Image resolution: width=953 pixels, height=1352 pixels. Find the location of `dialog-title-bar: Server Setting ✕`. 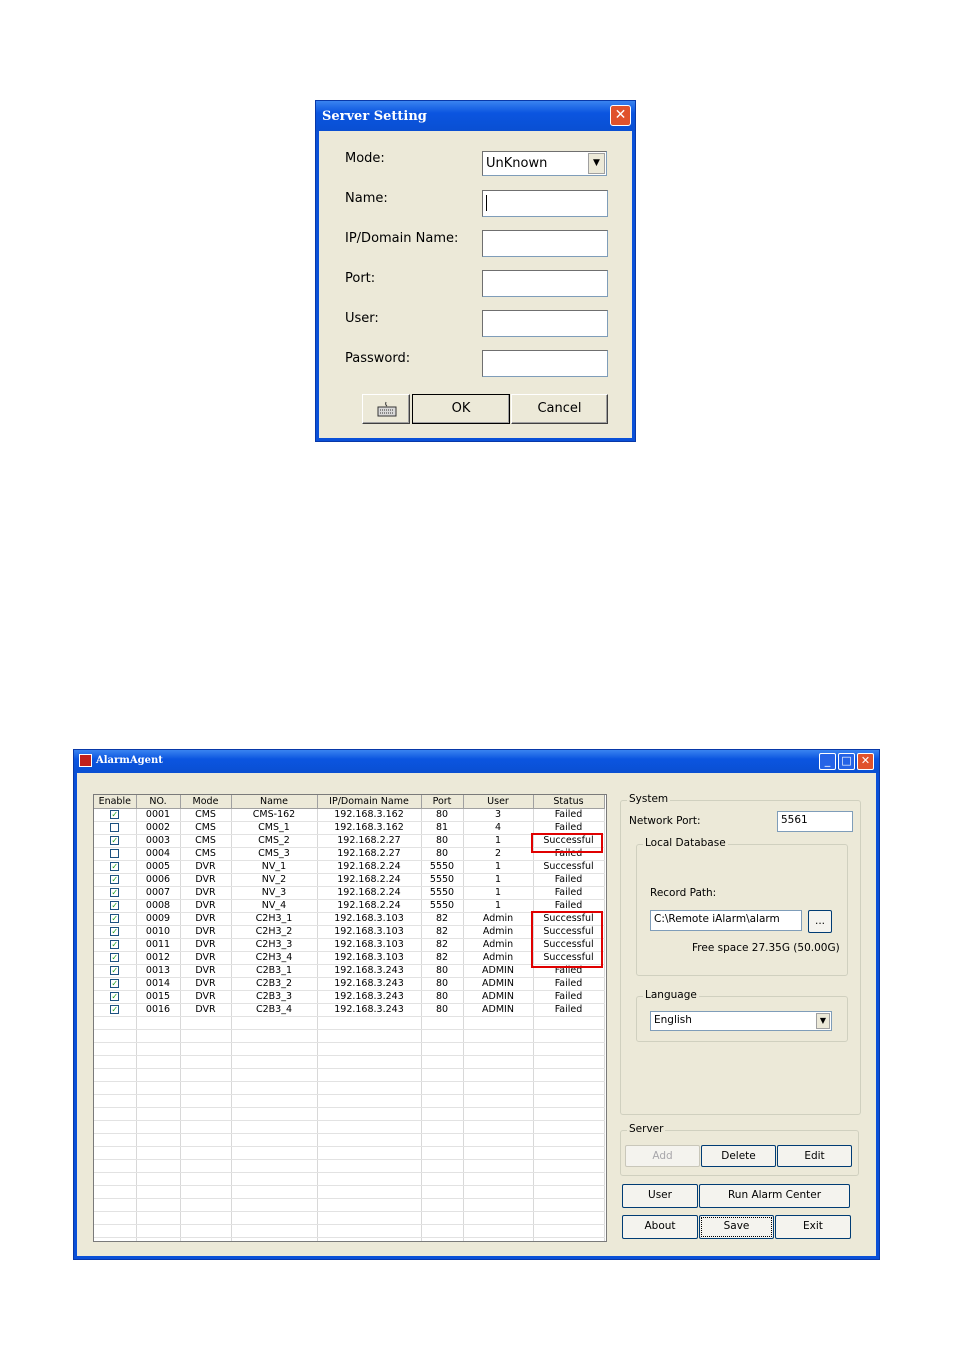

dialog-title-bar: Server Setting ✕ is located at coordinates (475, 116).